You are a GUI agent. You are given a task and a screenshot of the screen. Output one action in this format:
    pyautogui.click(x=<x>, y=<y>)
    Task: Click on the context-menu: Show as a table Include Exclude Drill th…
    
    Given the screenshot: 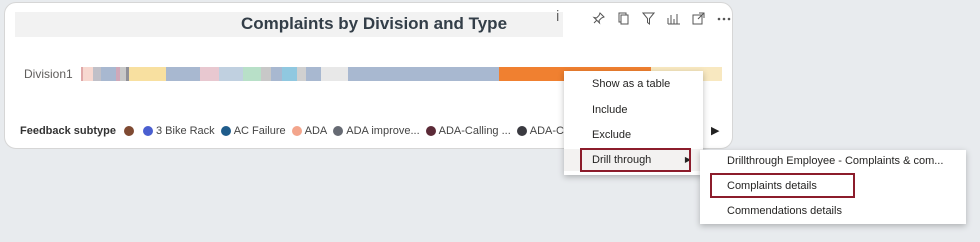 What is the action you would take?
    pyautogui.click(x=633, y=123)
    